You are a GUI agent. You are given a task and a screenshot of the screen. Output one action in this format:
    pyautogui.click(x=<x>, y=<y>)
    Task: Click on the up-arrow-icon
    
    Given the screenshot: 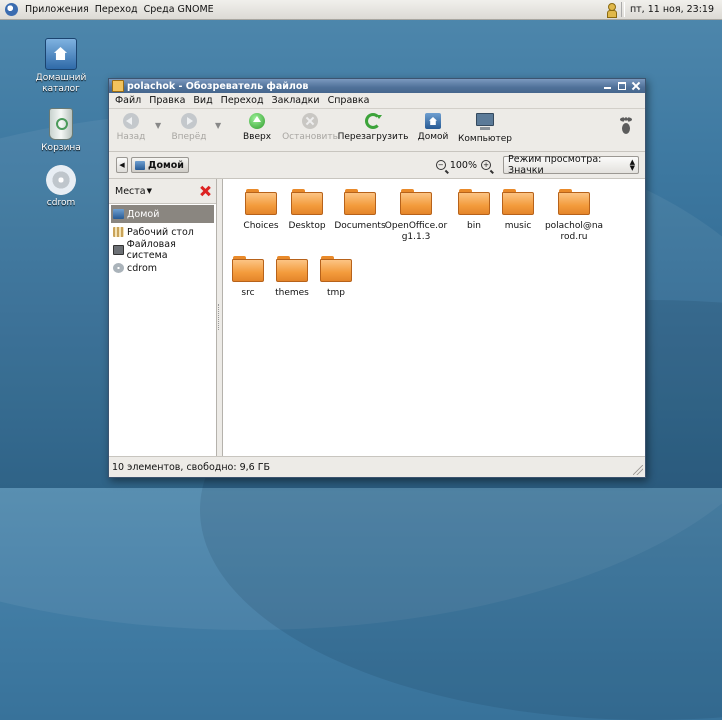 What is the action you would take?
    pyautogui.click(x=257, y=121)
    